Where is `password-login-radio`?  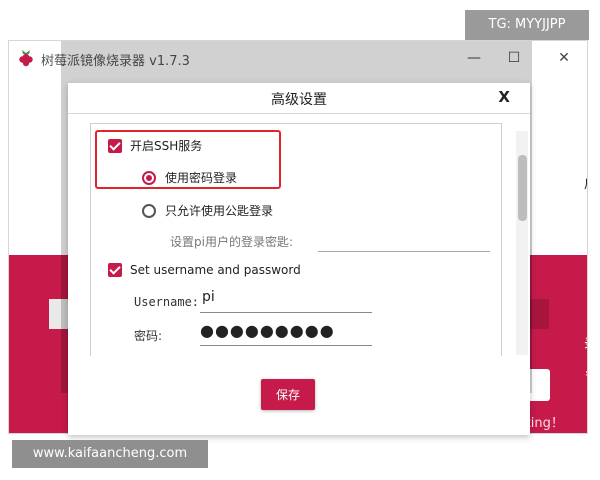
password-login-radio is located at coordinates (149, 177).